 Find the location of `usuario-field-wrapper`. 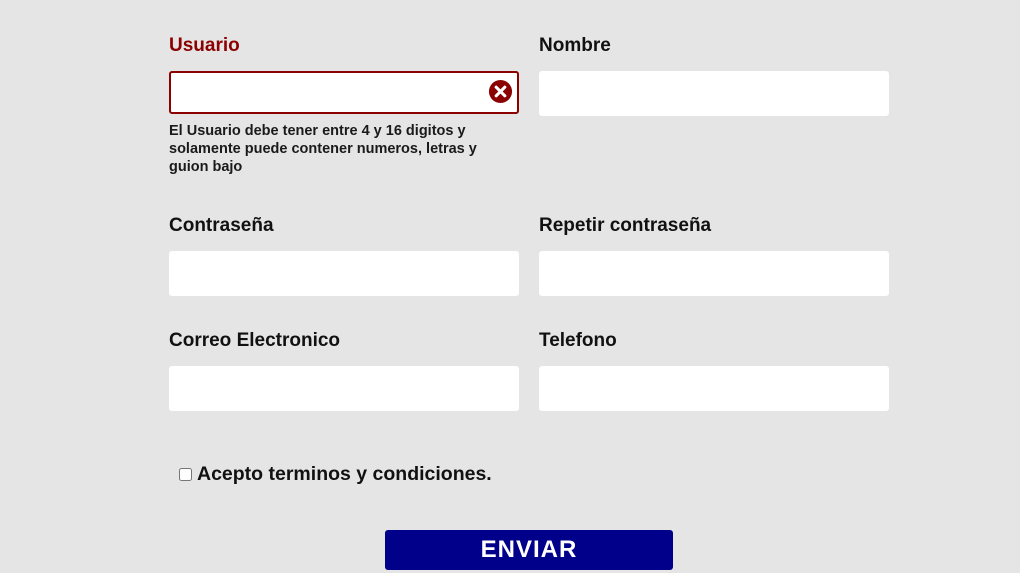

usuario-field-wrapper is located at coordinates (344, 92).